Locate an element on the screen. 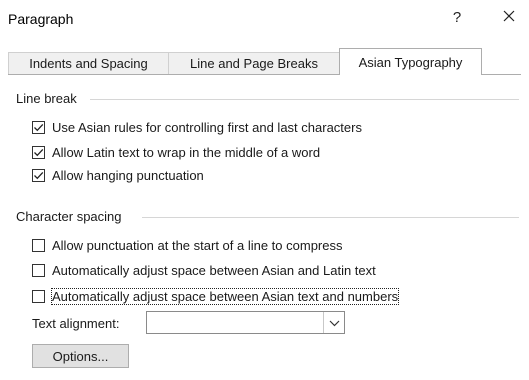 This screenshot has height=380, width=529. character-spacing-group-rule is located at coordinates (330, 217).